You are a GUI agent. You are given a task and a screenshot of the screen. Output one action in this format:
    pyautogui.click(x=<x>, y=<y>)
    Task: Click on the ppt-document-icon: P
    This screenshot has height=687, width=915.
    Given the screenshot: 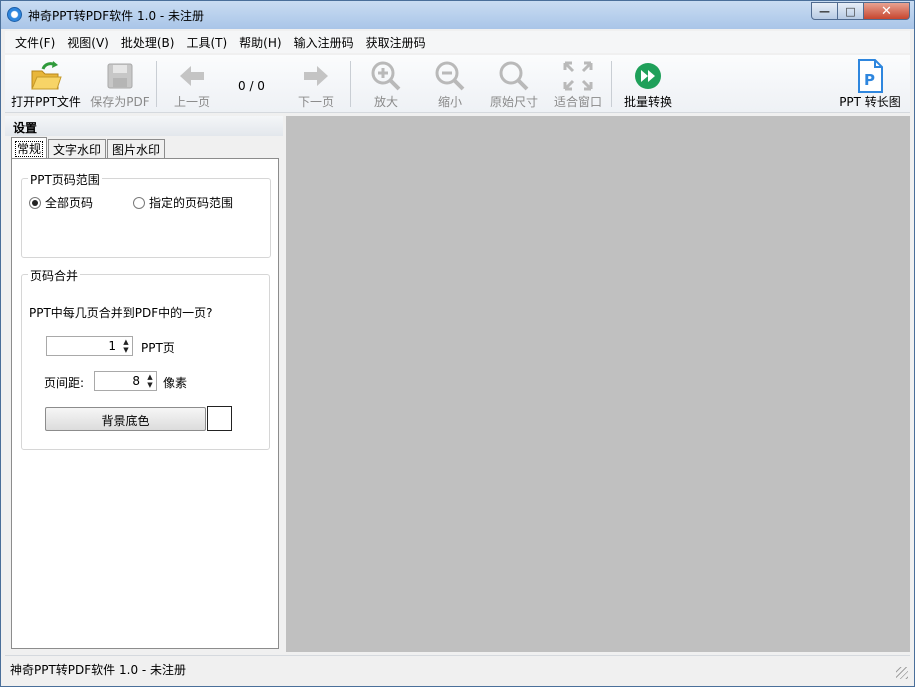 What is the action you would take?
    pyautogui.click(x=870, y=76)
    